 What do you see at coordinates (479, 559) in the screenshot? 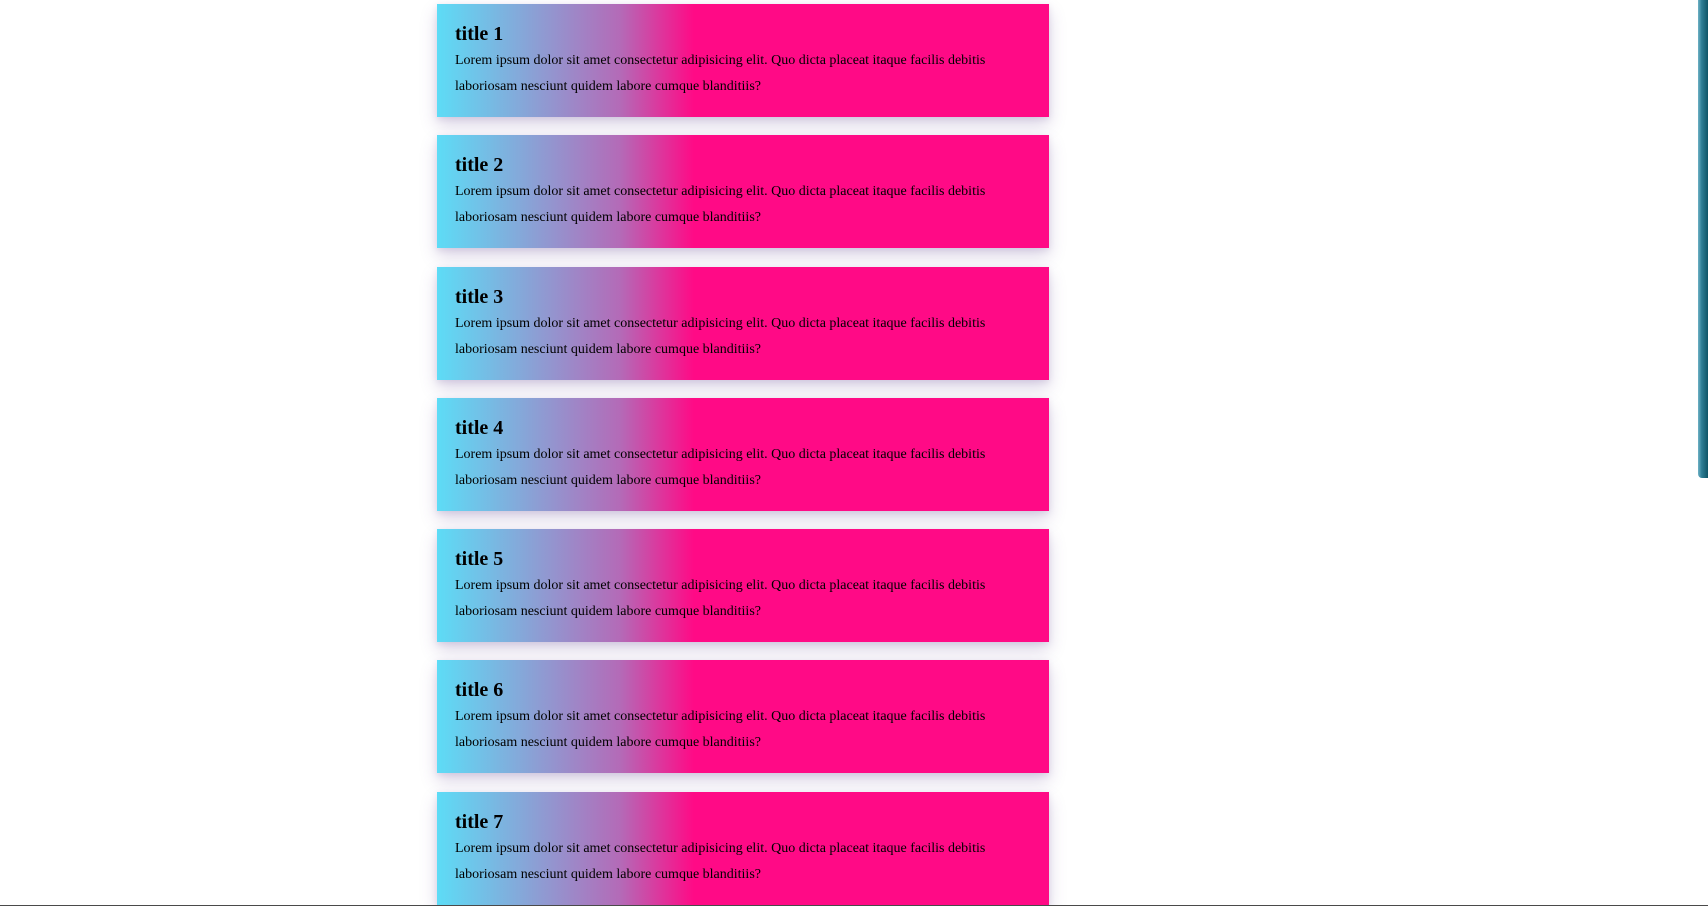
I see `card-title: title 5` at bounding box center [479, 559].